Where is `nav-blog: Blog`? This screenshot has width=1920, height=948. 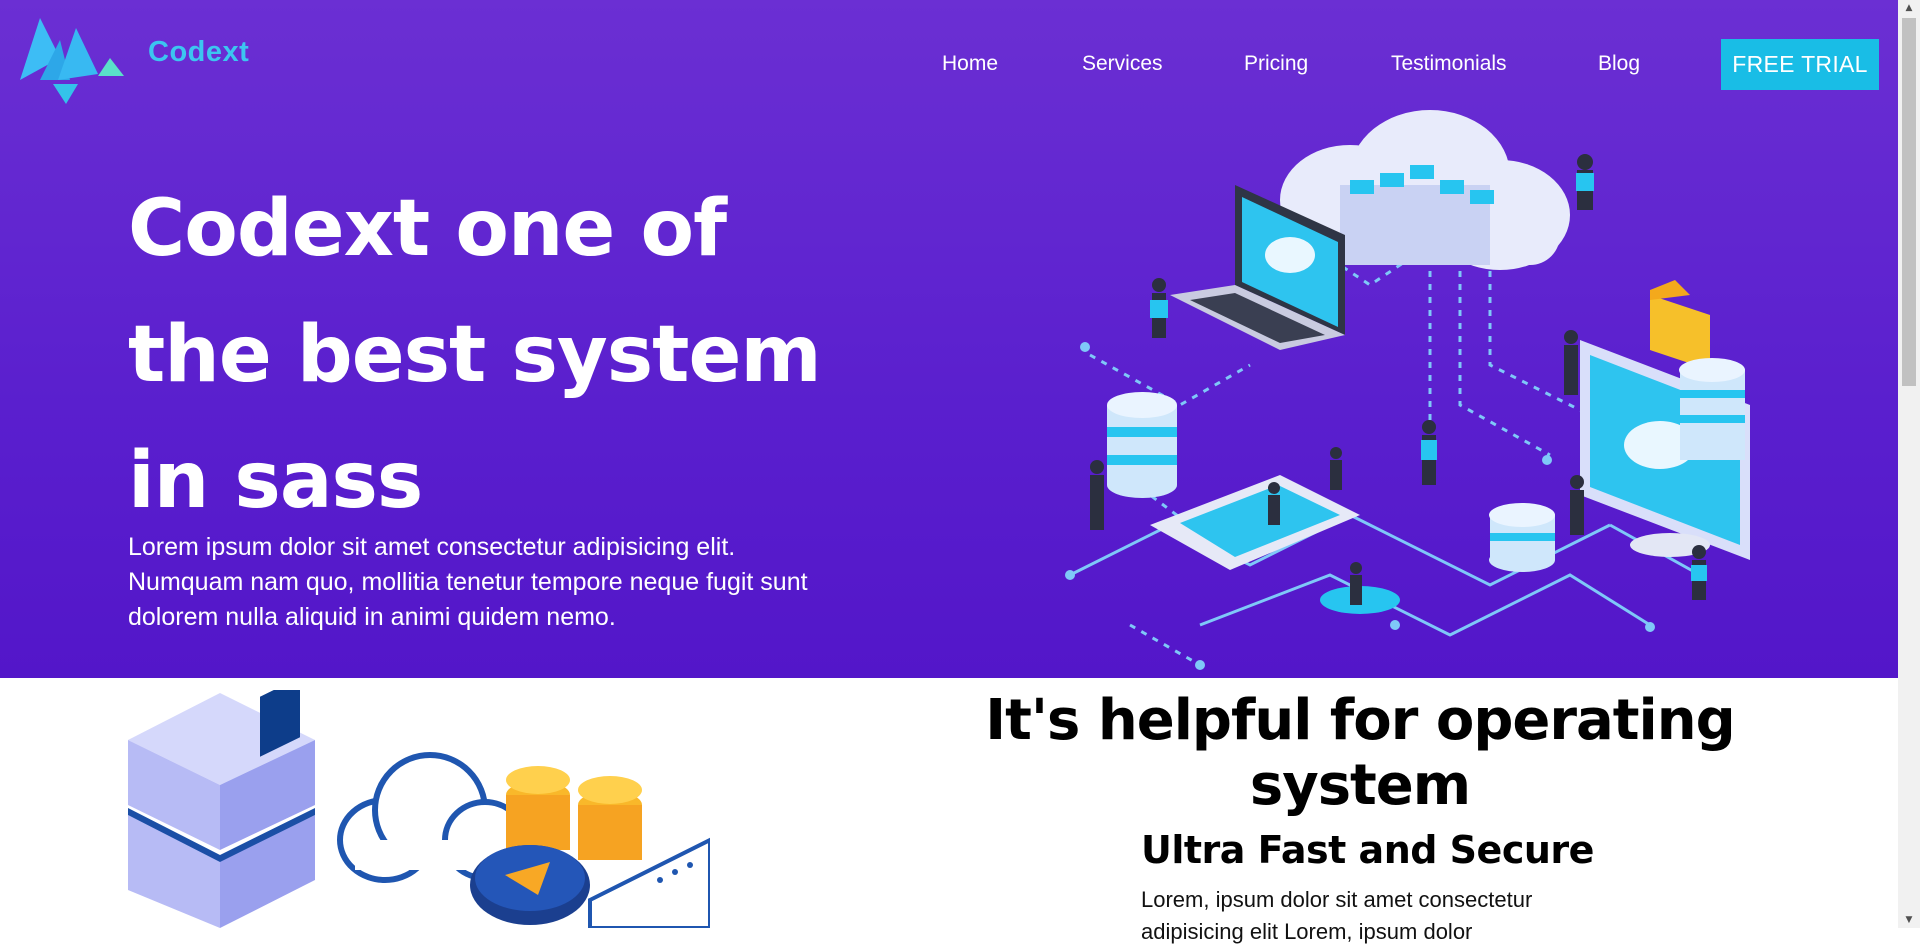
nav-blog: Blog is located at coordinates (1619, 64).